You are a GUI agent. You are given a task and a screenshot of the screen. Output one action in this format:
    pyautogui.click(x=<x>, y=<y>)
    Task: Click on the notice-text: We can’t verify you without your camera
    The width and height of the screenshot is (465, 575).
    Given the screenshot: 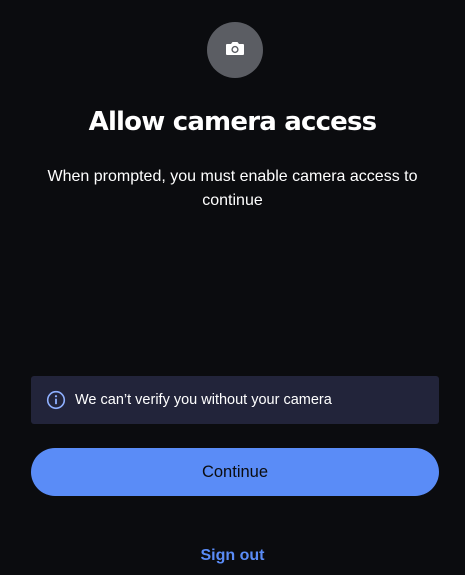 What is the action you would take?
    pyautogui.click(x=203, y=400)
    